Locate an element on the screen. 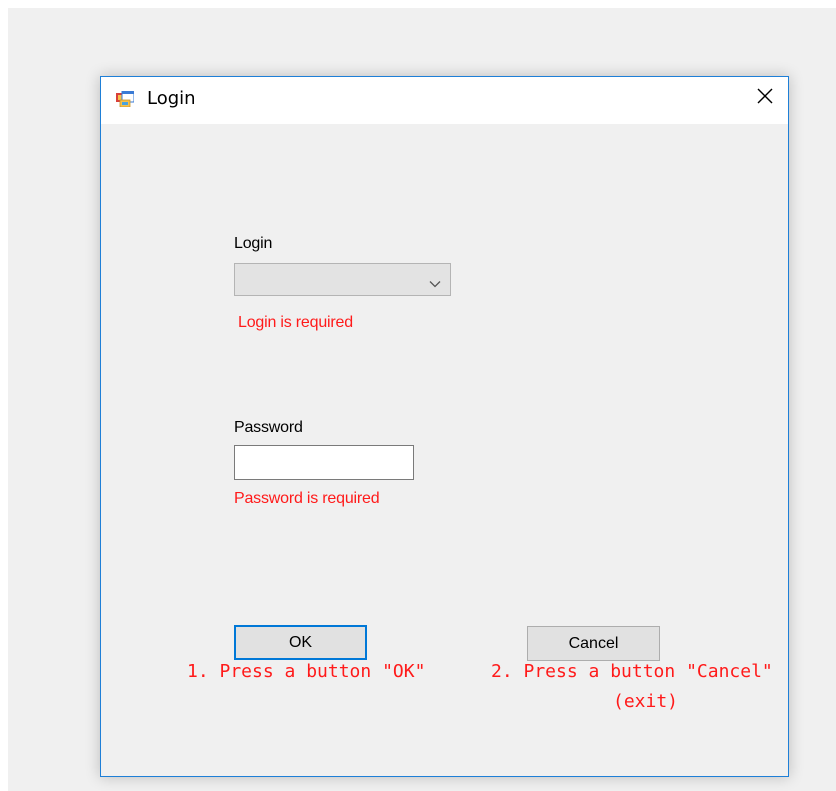  form-app-icon is located at coordinates (125, 99).